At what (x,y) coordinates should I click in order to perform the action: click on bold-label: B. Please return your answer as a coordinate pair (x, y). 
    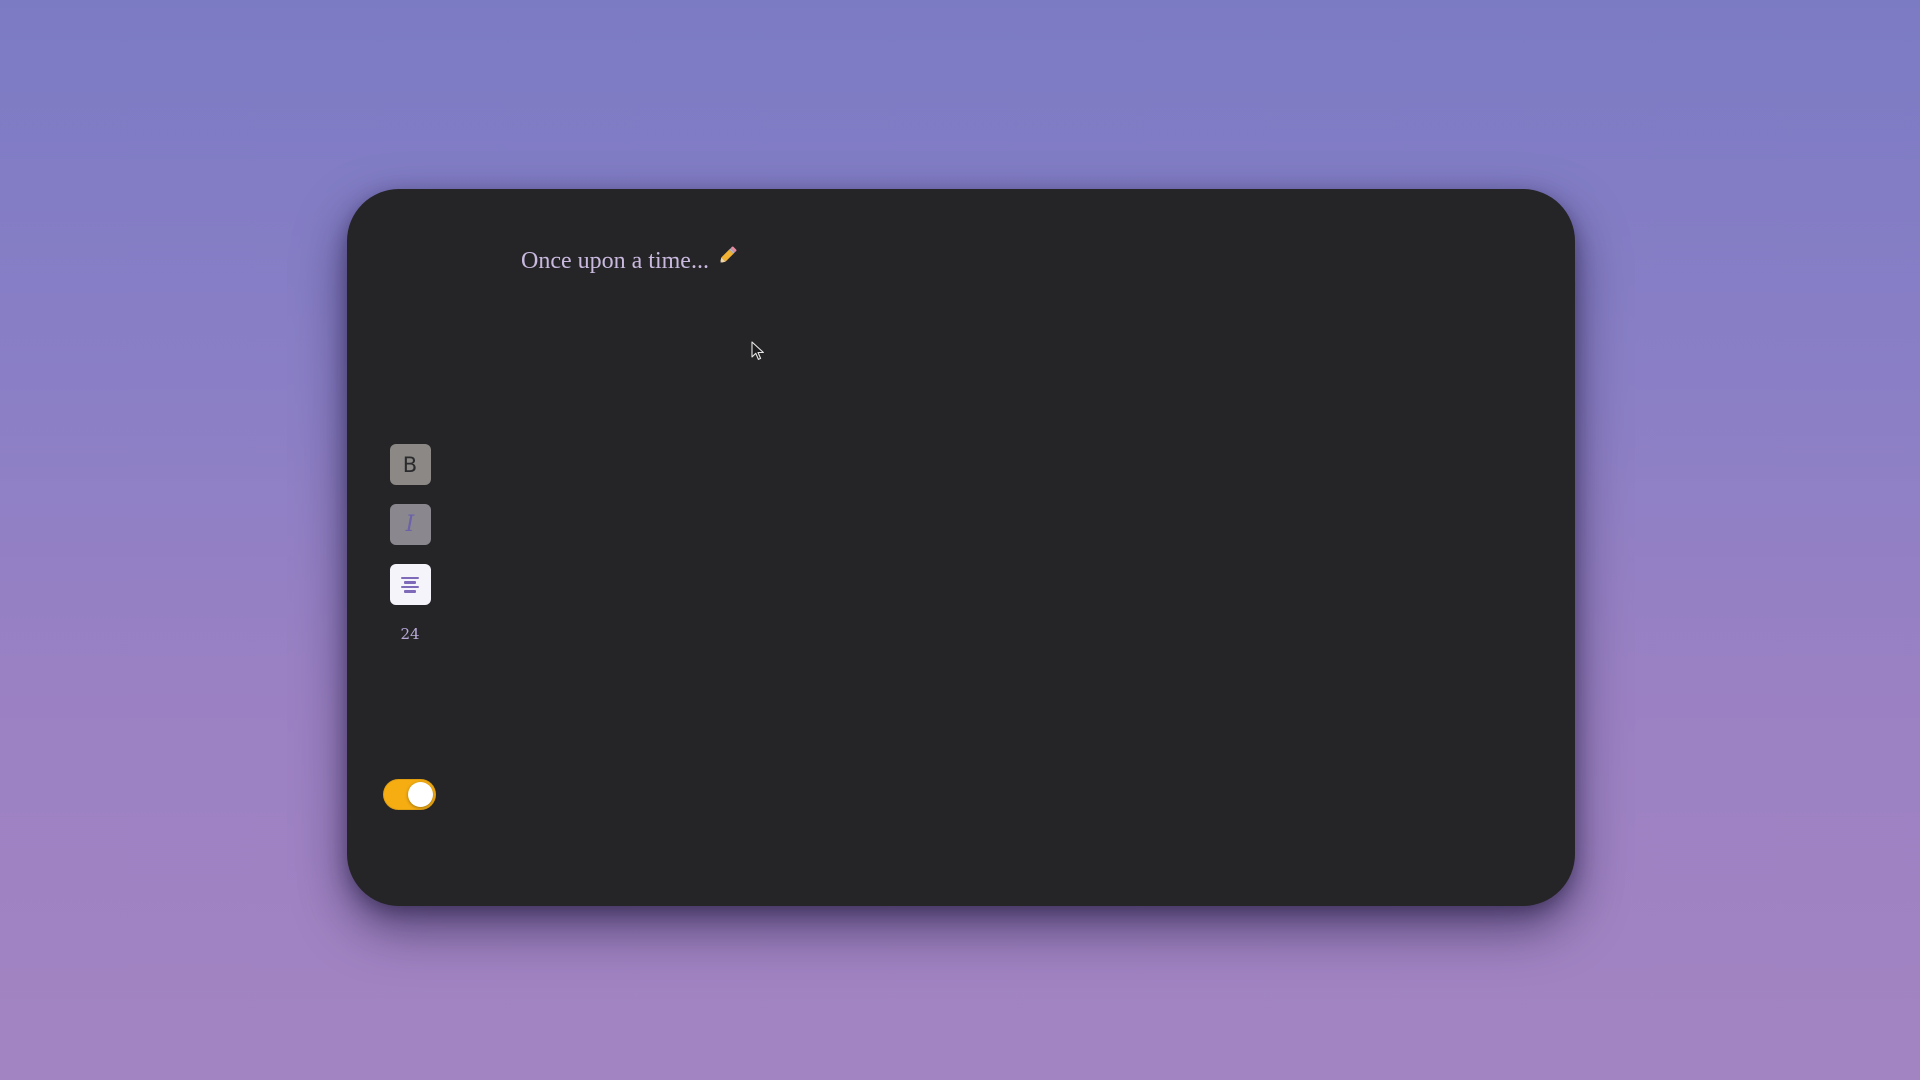
    Looking at the image, I should click on (410, 464).